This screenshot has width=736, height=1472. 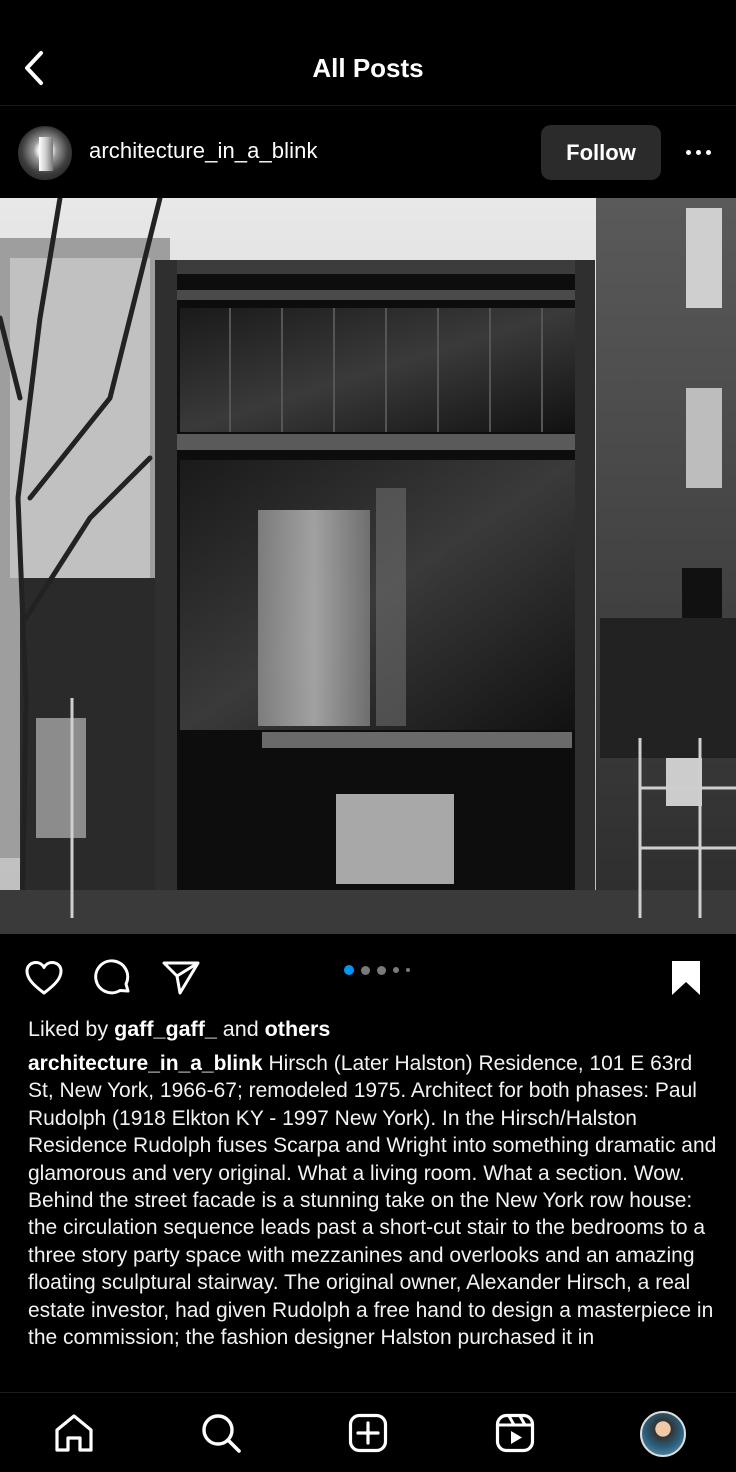 What do you see at coordinates (240, 1029) in the screenshot?
I see `likes-joiner: and` at bounding box center [240, 1029].